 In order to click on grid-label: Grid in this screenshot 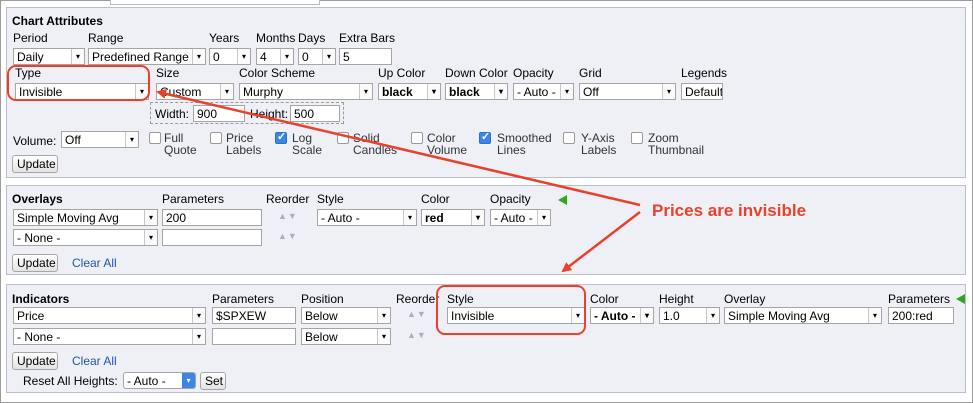, I will do `click(590, 73)`.